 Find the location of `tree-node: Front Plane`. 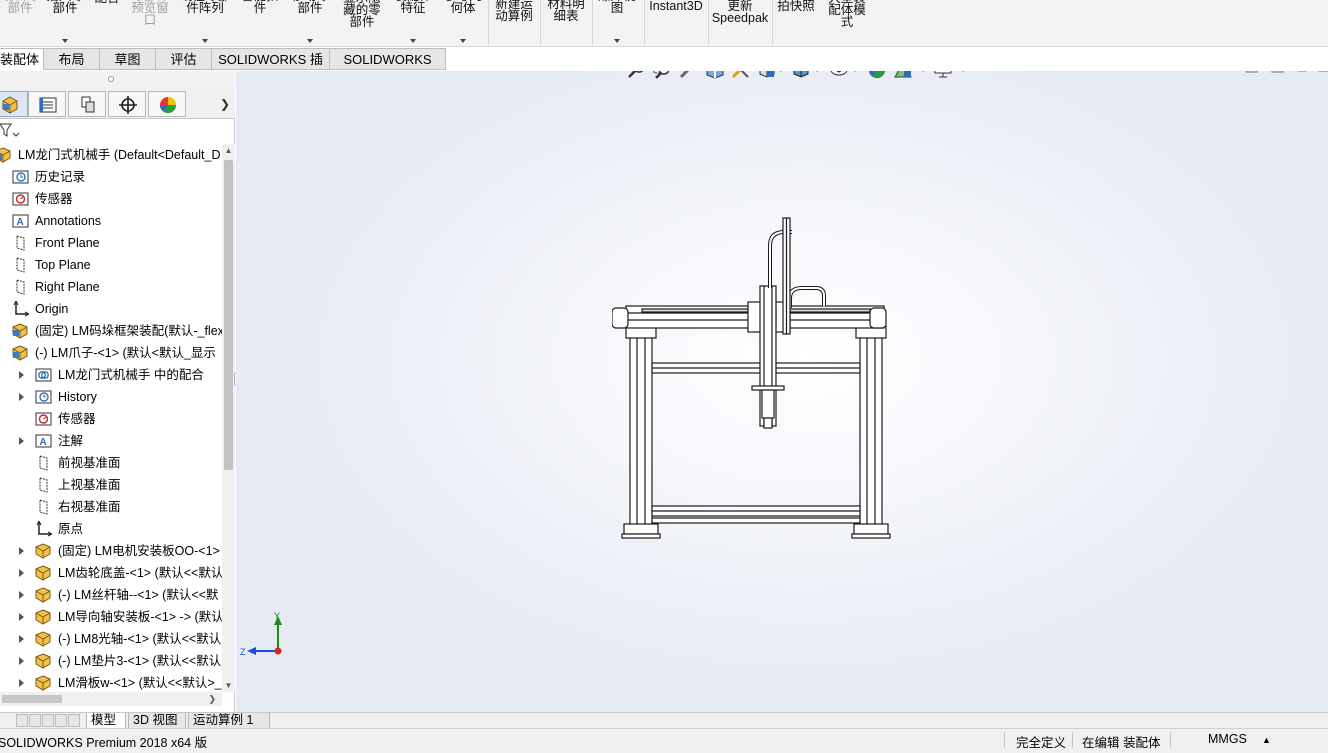

tree-node: Front Plane is located at coordinates (111, 243).